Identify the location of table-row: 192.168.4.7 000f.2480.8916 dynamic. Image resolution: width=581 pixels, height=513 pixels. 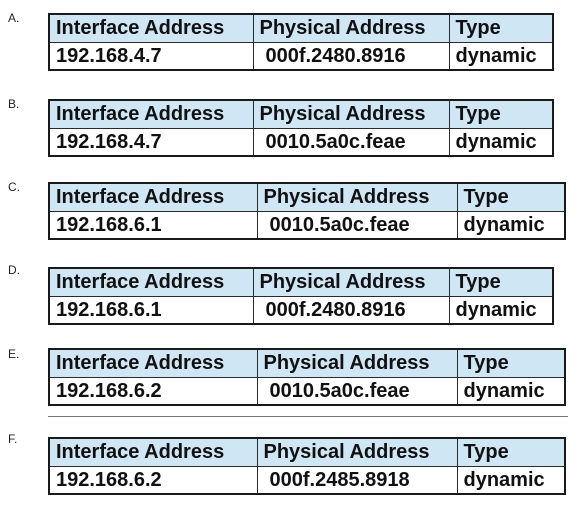
(301, 56).